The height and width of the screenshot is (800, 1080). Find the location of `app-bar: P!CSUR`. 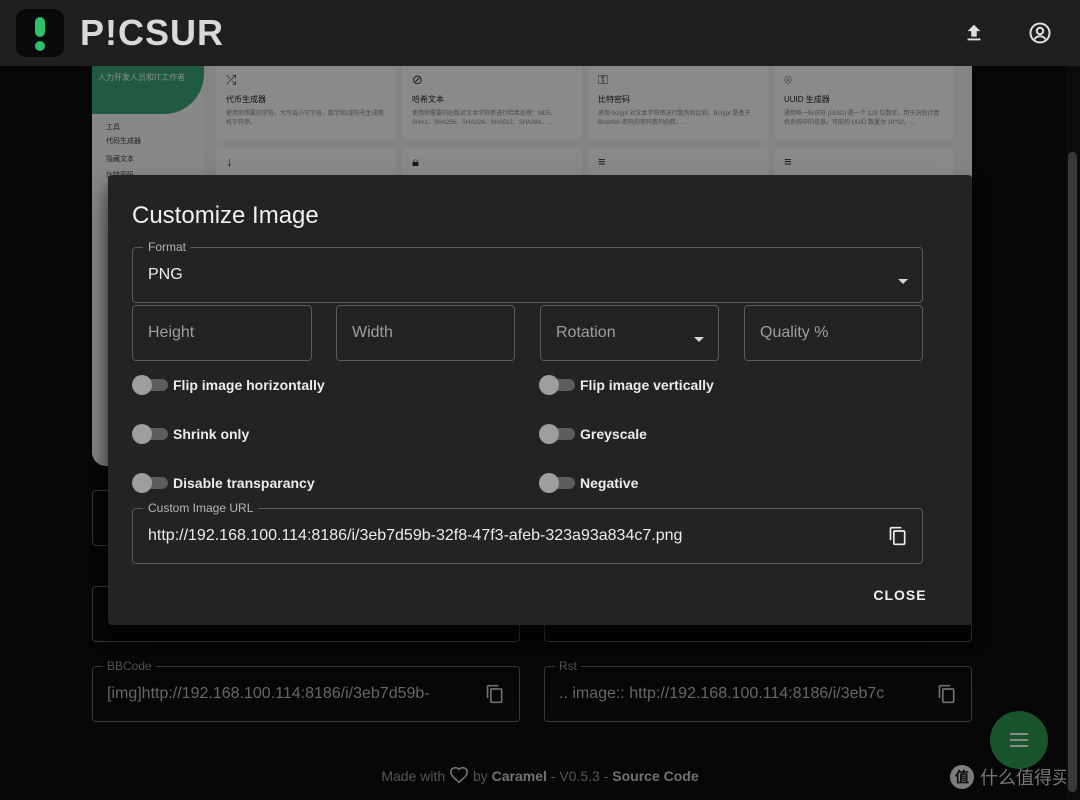

app-bar: P!CSUR is located at coordinates (540, 33).